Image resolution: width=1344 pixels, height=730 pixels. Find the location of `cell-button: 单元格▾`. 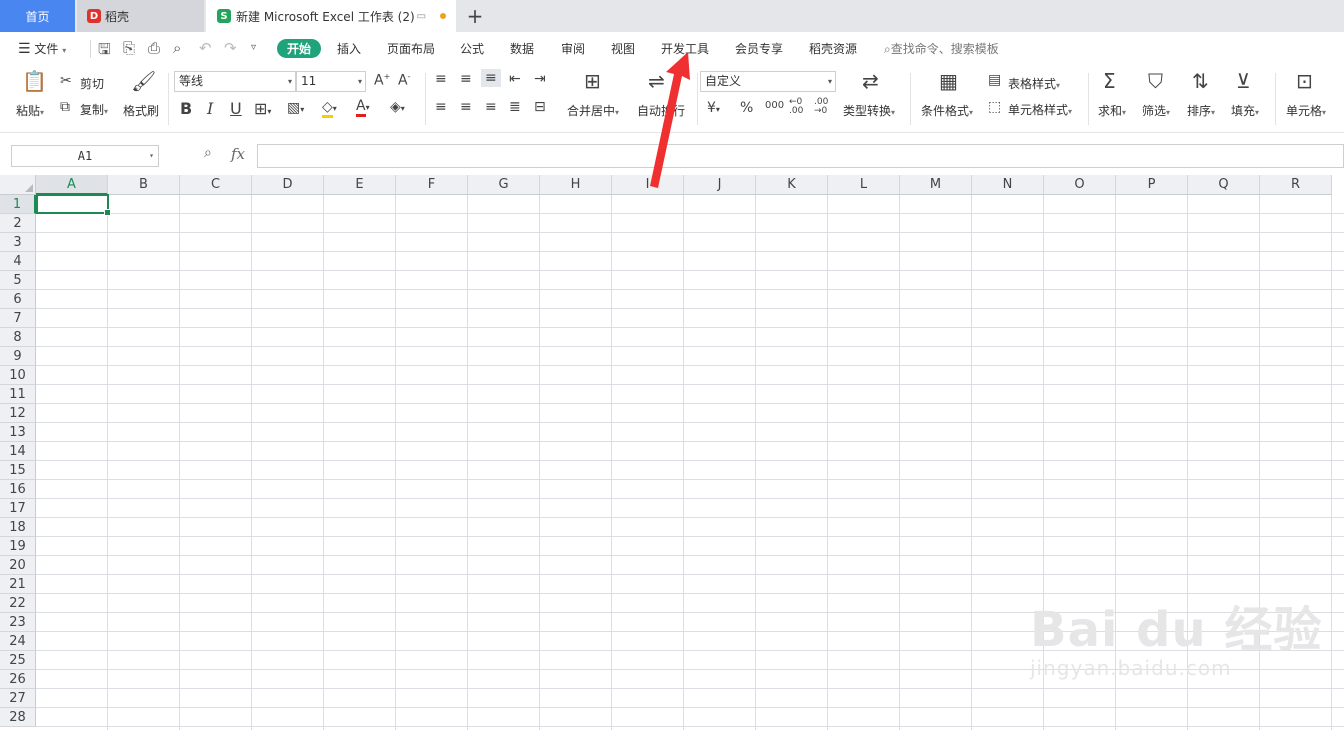

cell-button: 单元格▾ is located at coordinates (1306, 110).